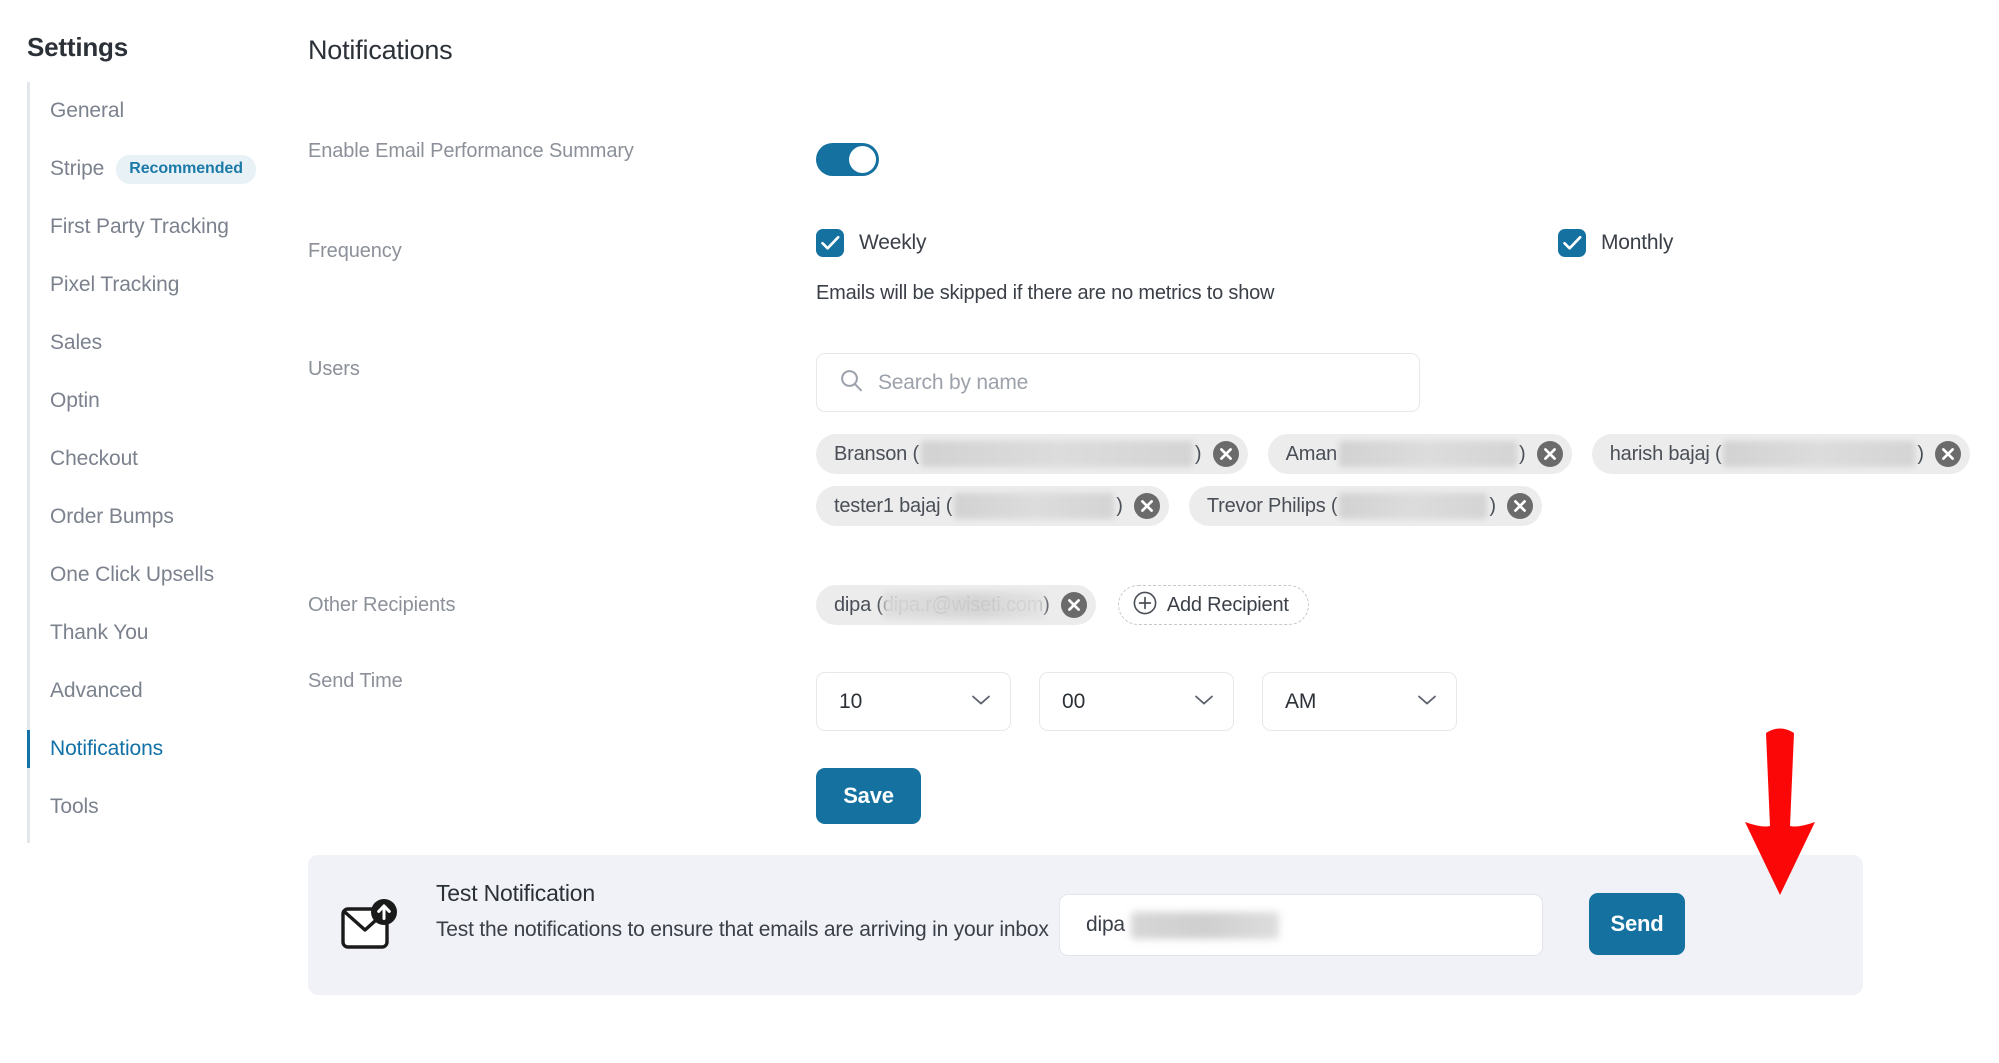 The image size is (1999, 1063). What do you see at coordinates (913, 701) in the screenshot?
I see `send-time-hour-select: 10` at bounding box center [913, 701].